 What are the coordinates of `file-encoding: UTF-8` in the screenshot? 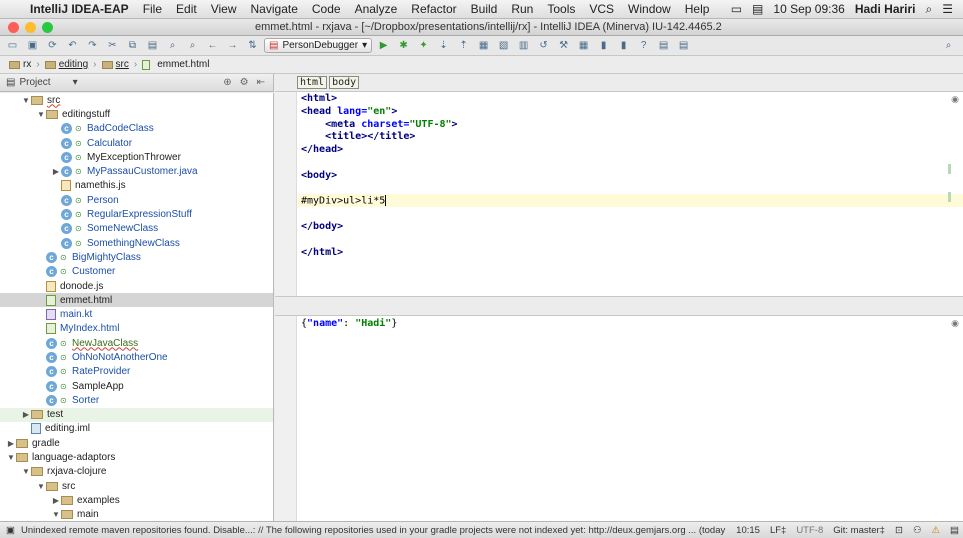 It's located at (809, 530).